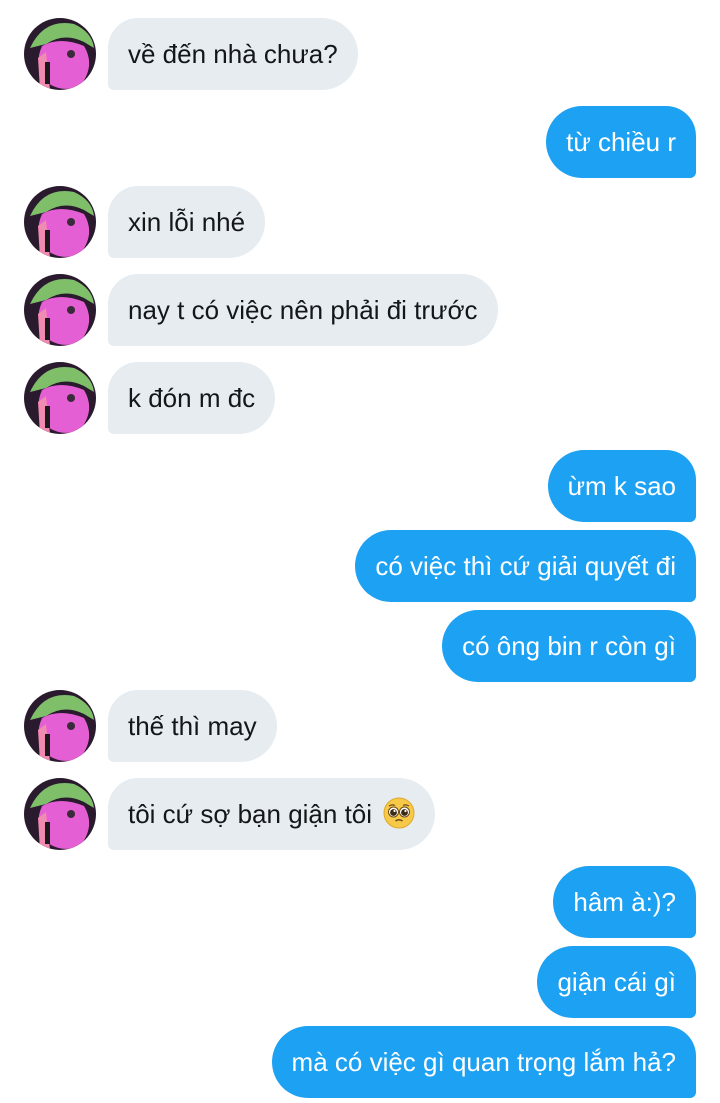 The height and width of the screenshot is (1103, 720). I want to click on message-text: k đón m đc, so click(192, 398).